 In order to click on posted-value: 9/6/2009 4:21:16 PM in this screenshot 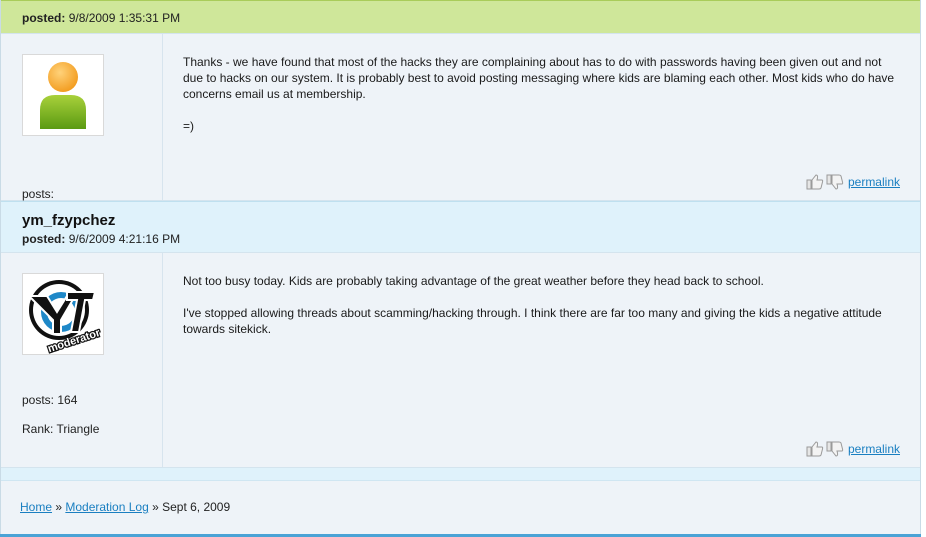, I will do `click(124, 239)`.